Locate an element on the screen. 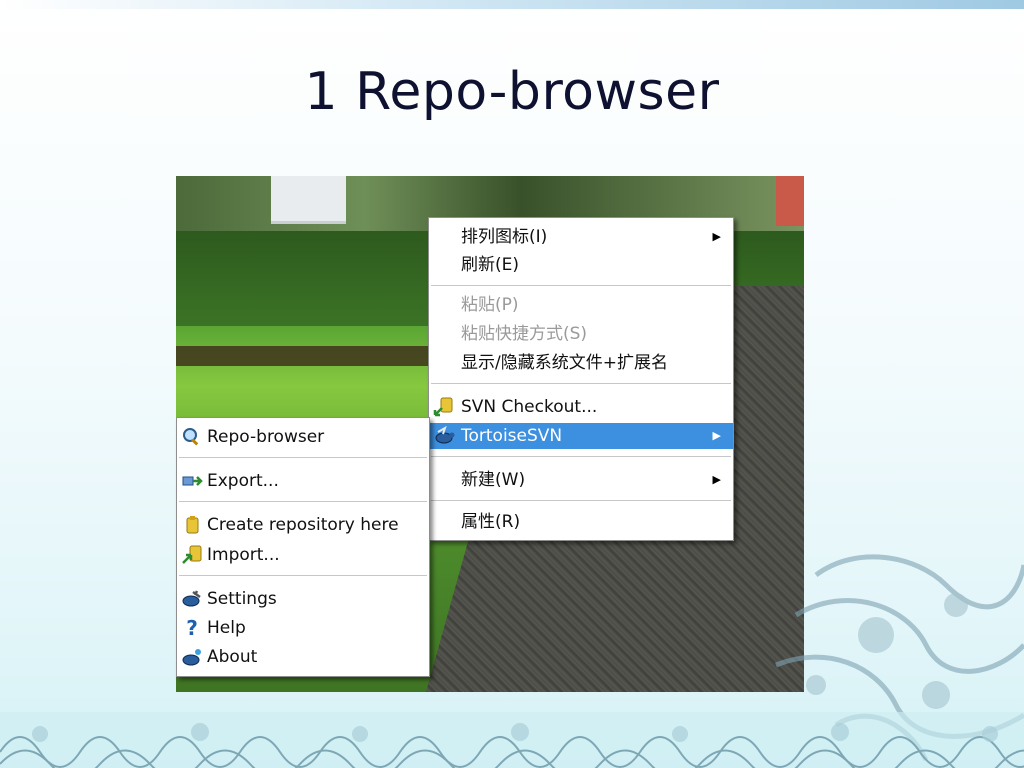 The width and height of the screenshot is (1024, 768). repo-browser-icon is located at coordinates (191, 437).